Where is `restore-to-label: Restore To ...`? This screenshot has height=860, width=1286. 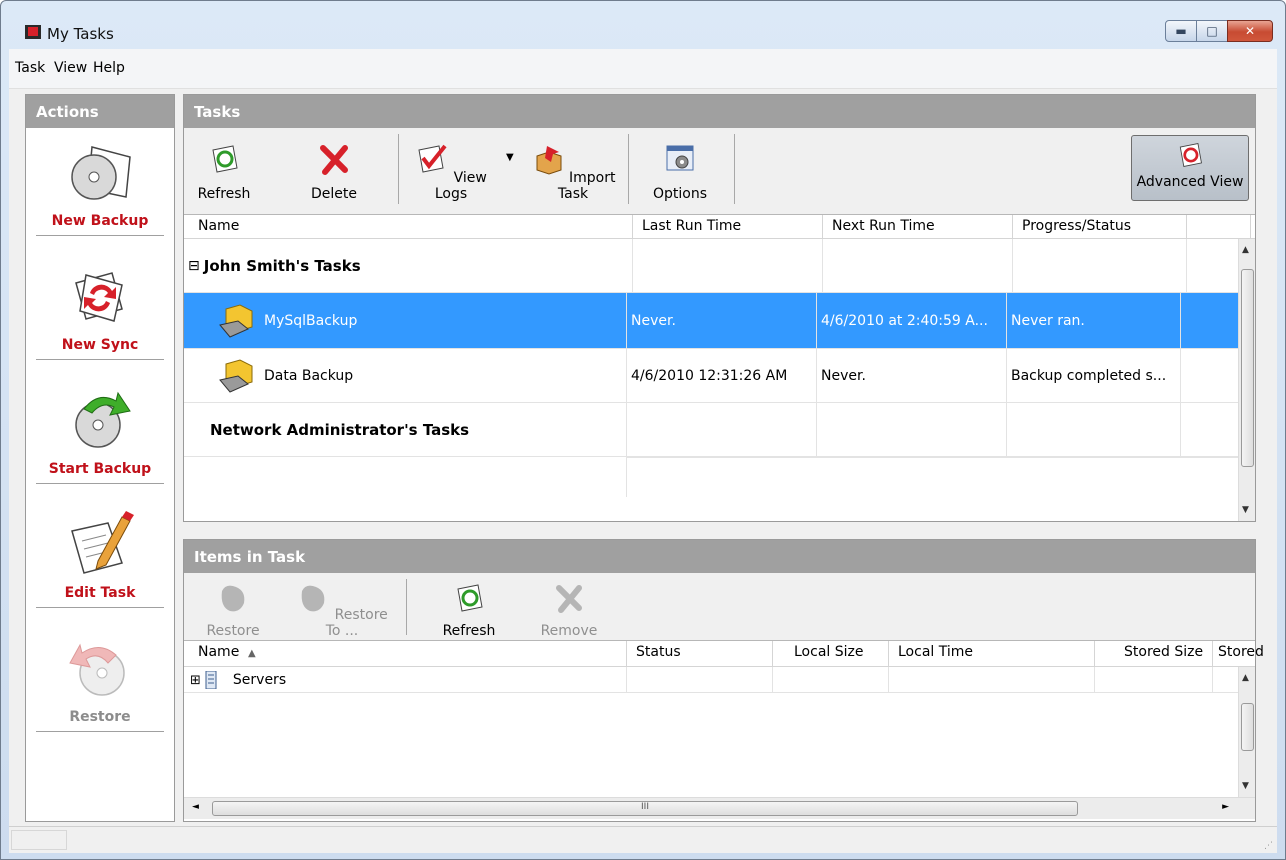
restore-to-label: Restore To ... is located at coordinates (356, 623).